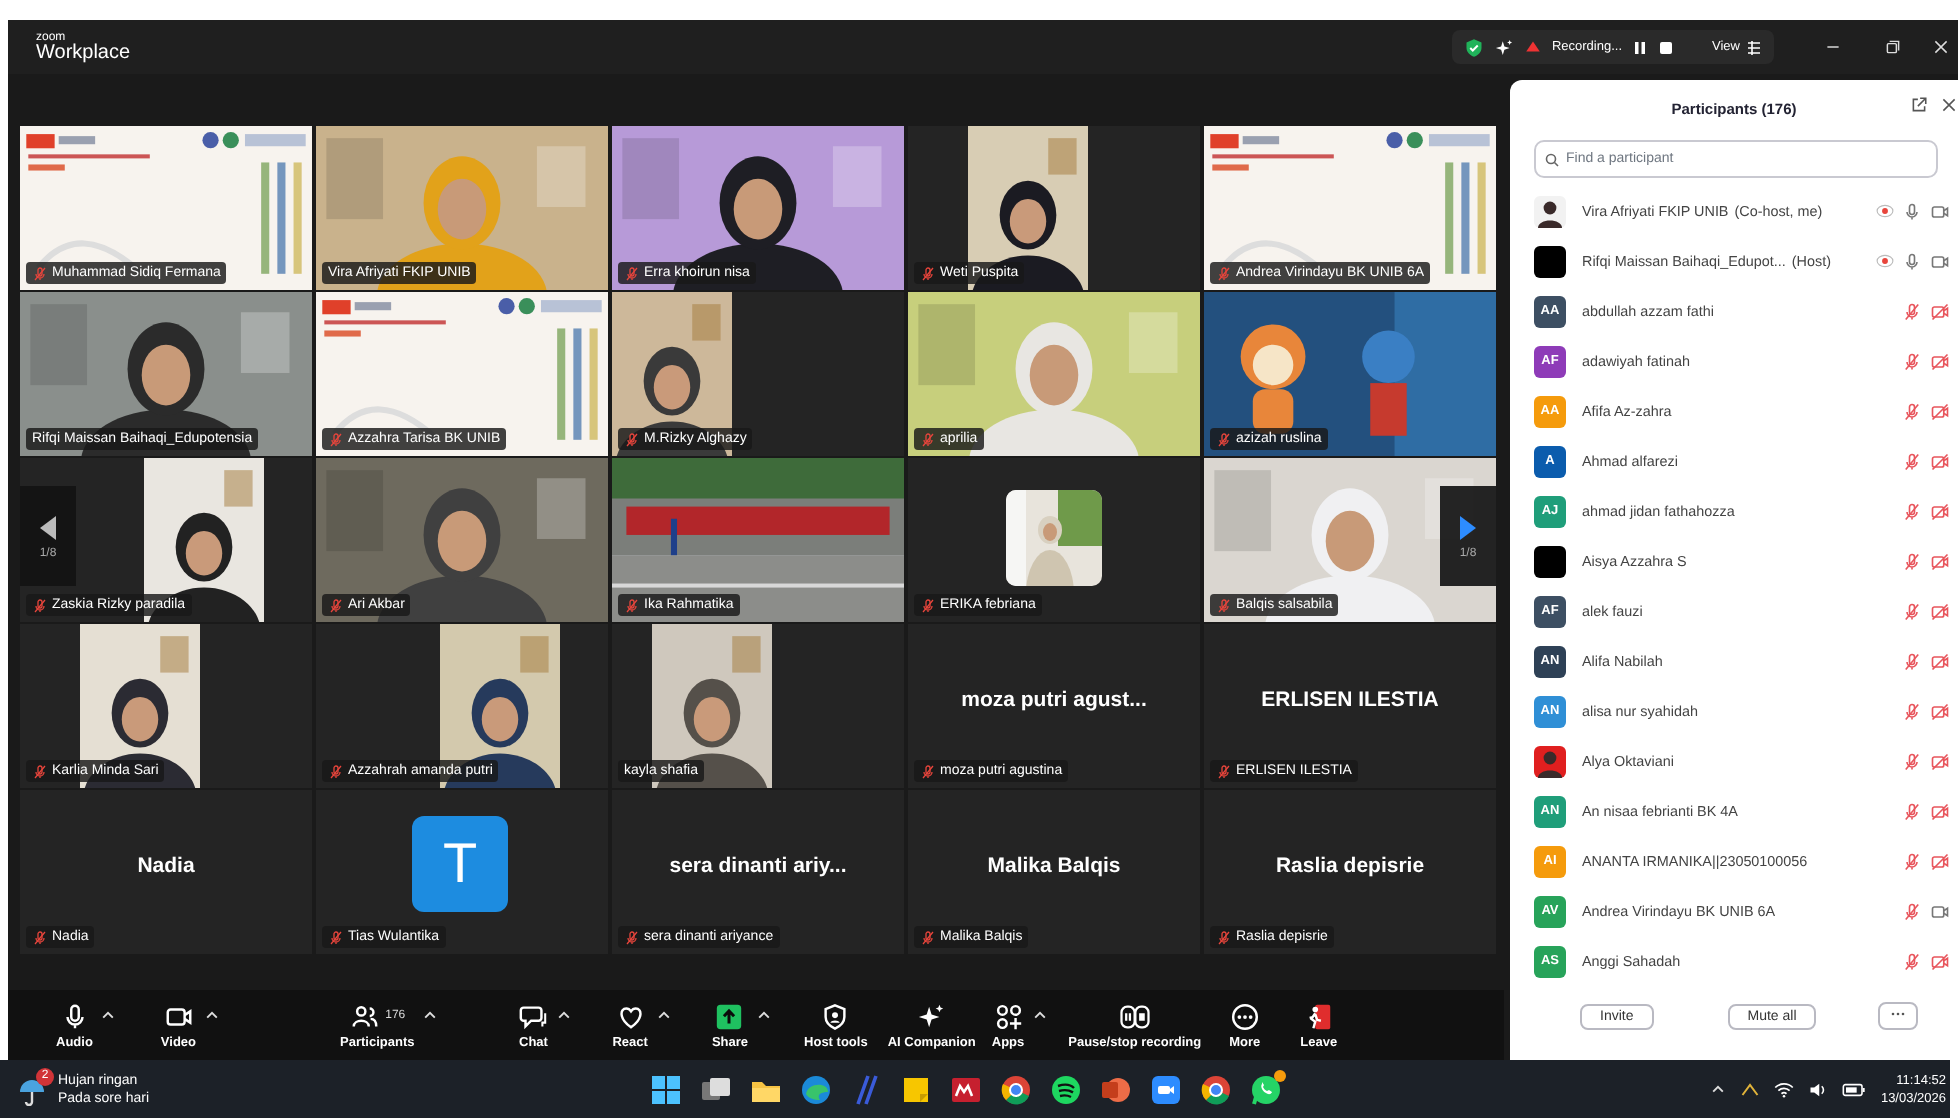 The width and height of the screenshot is (1958, 1118). What do you see at coordinates (48, 527) in the screenshot?
I see `left-arrow-icon` at bounding box center [48, 527].